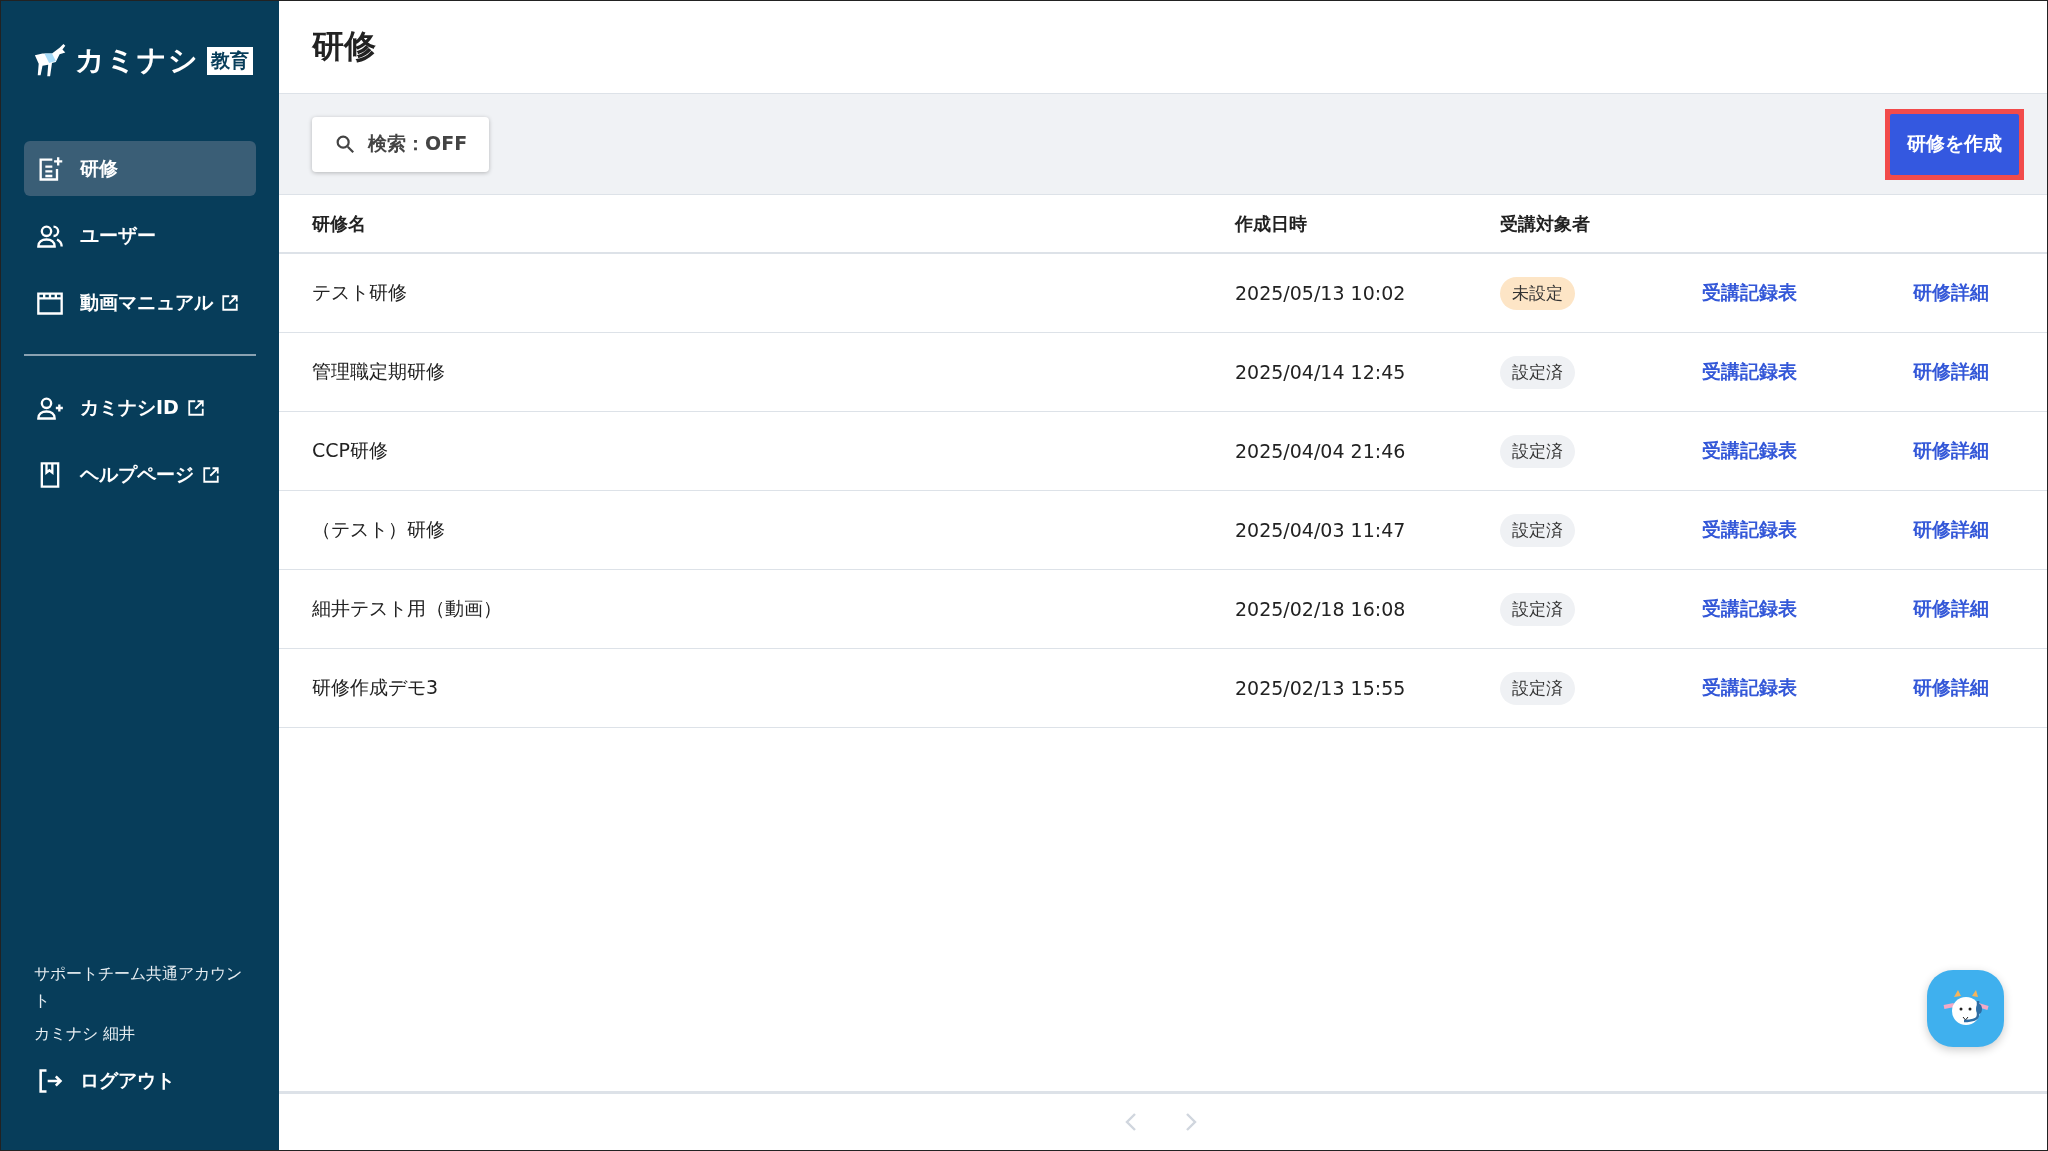 The height and width of the screenshot is (1151, 2048). What do you see at coordinates (339, 223) in the screenshot?
I see `column-header: 研修名` at bounding box center [339, 223].